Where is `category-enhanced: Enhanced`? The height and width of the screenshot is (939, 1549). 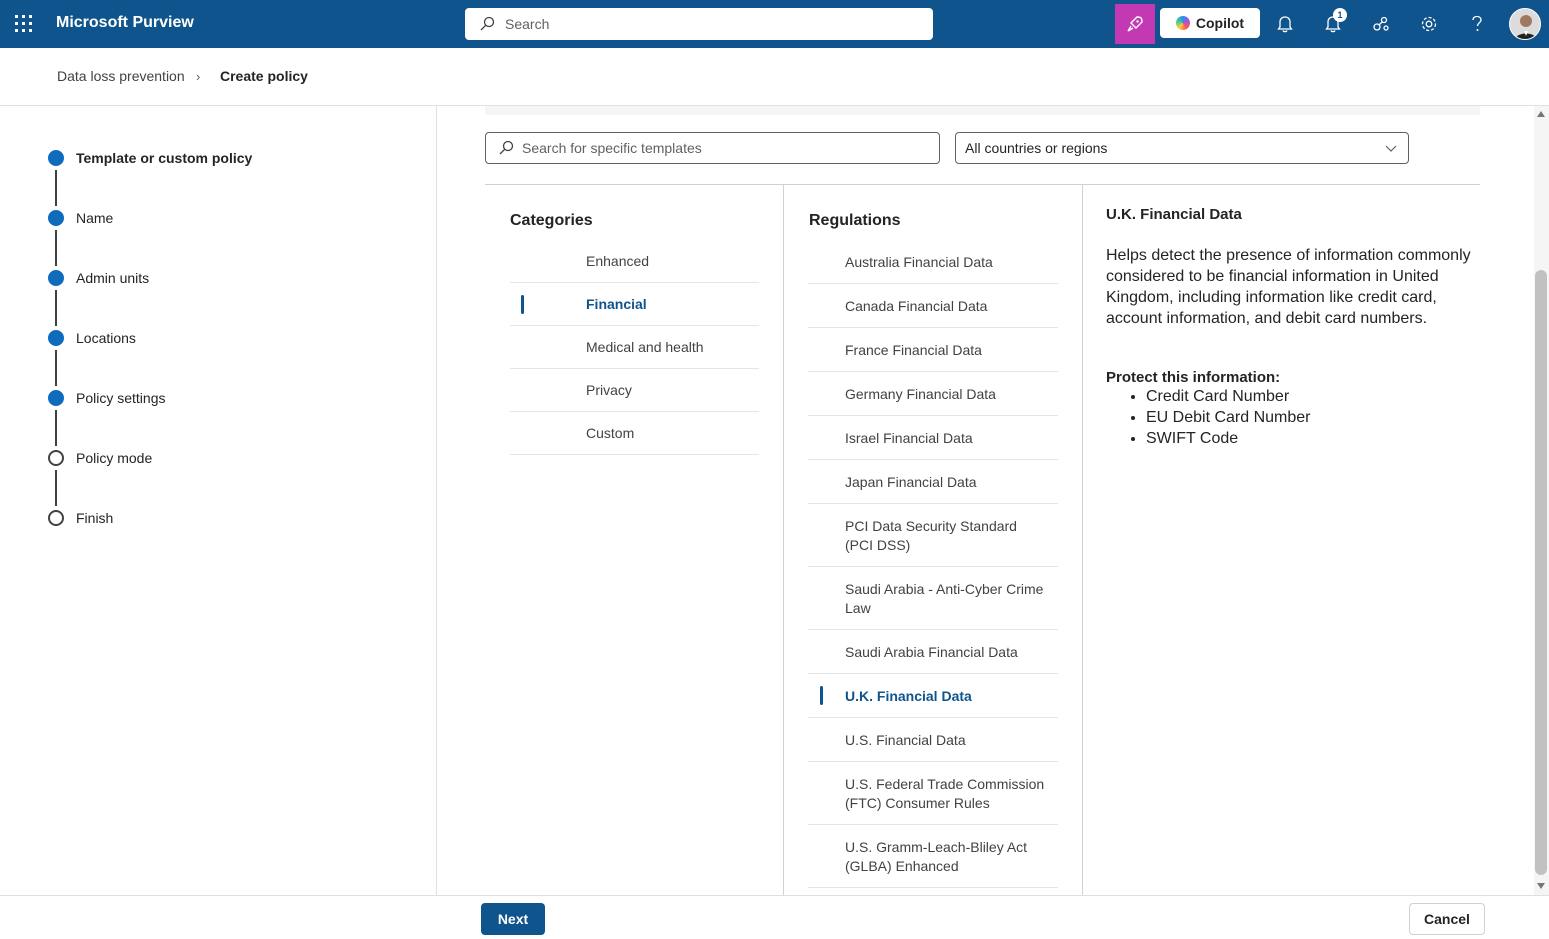
category-enhanced: Enhanced is located at coordinates (634, 261).